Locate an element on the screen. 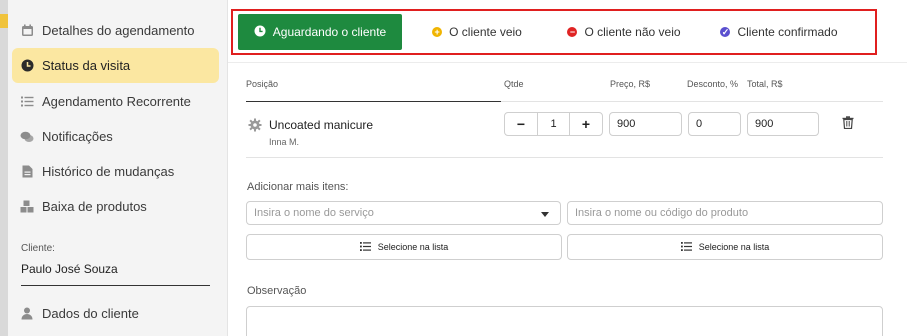 This screenshot has width=907, height=336. client-label: Cliente: is located at coordinates (38, 248).